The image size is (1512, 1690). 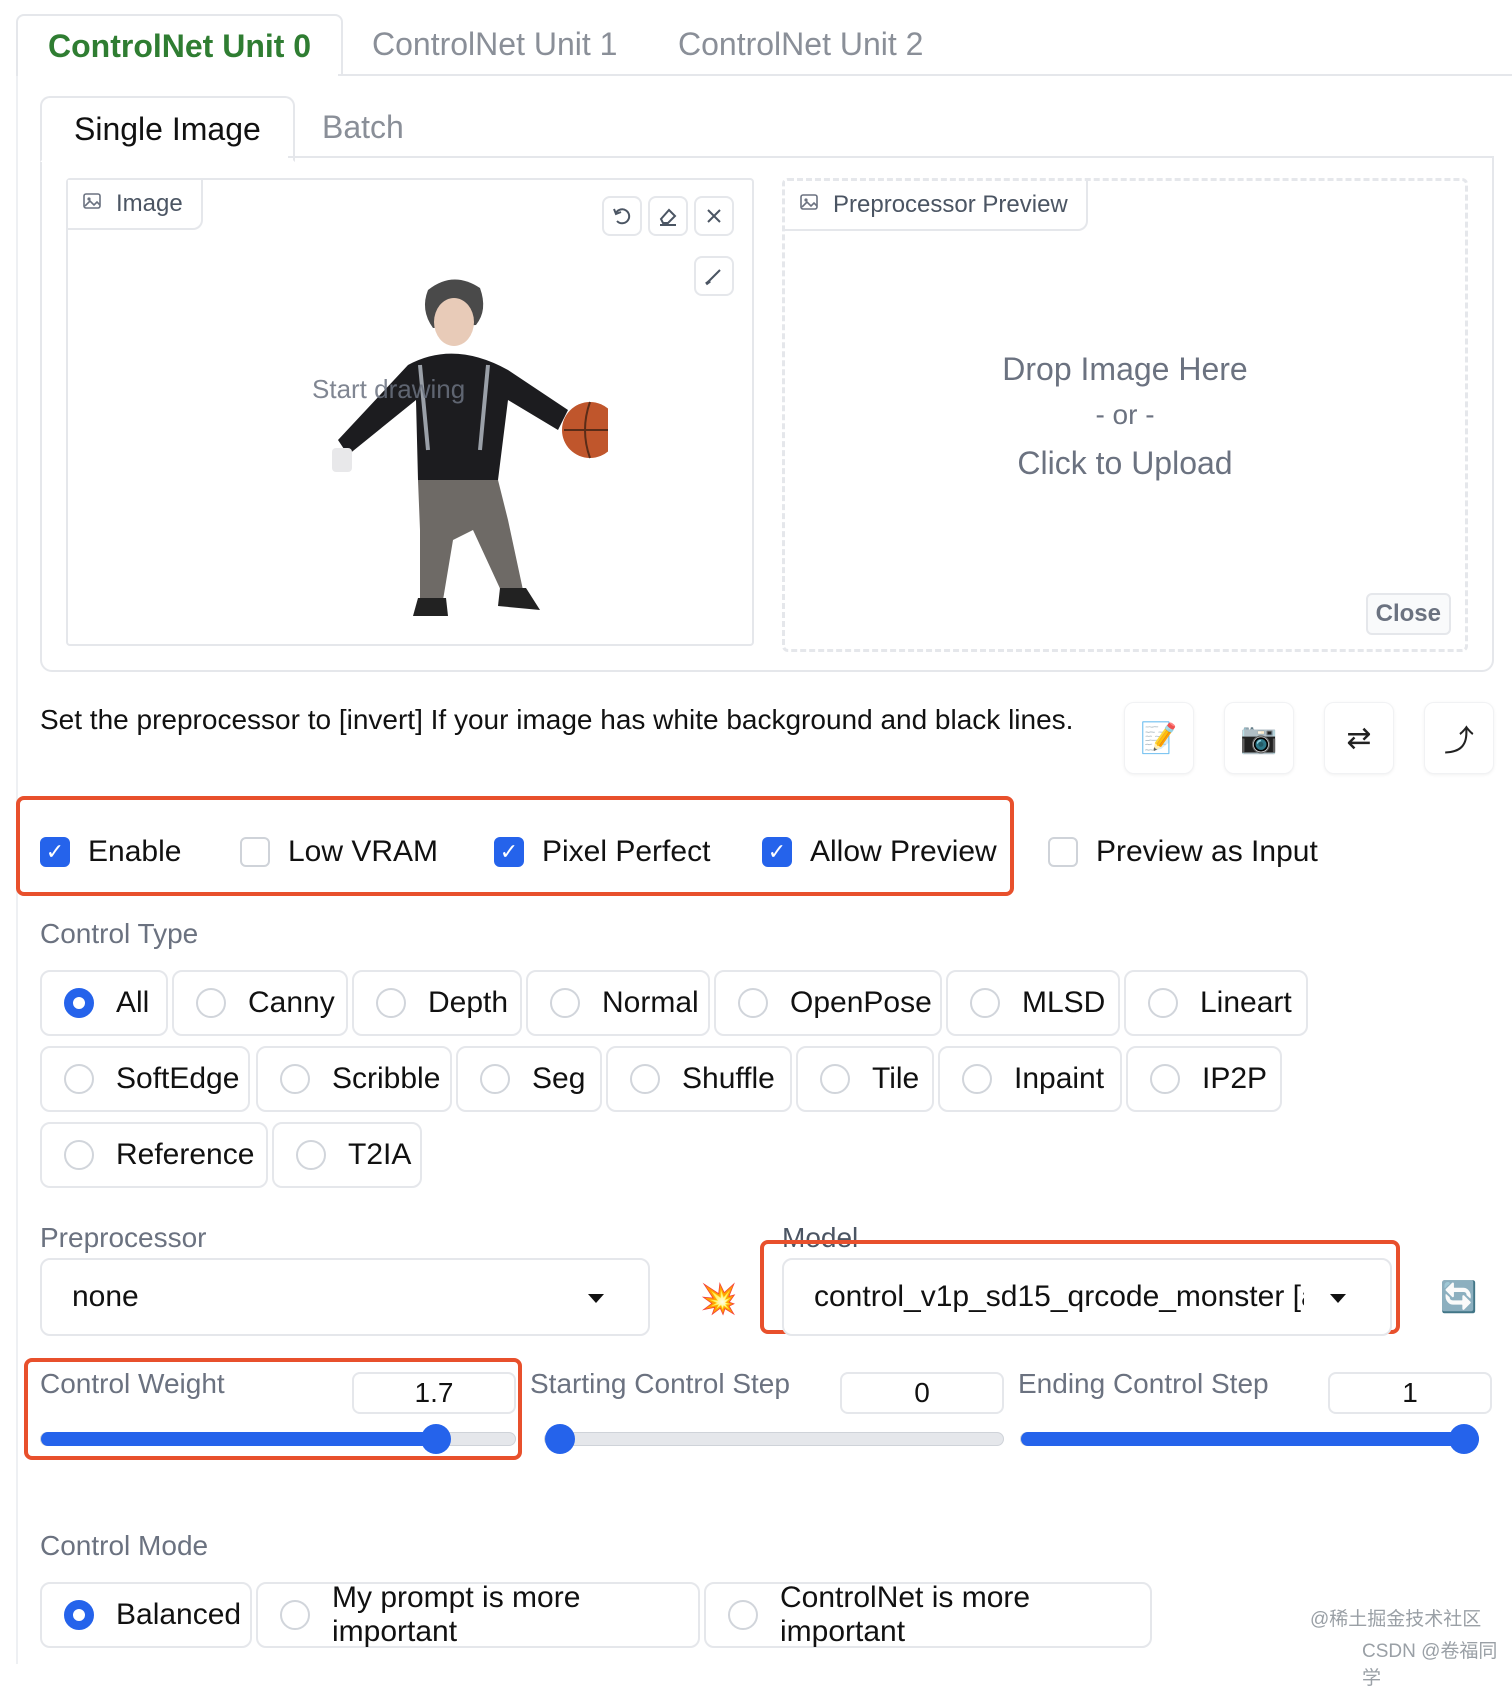 I want to click on radio-label: Inpaint, so click(x=1059, y=1078).